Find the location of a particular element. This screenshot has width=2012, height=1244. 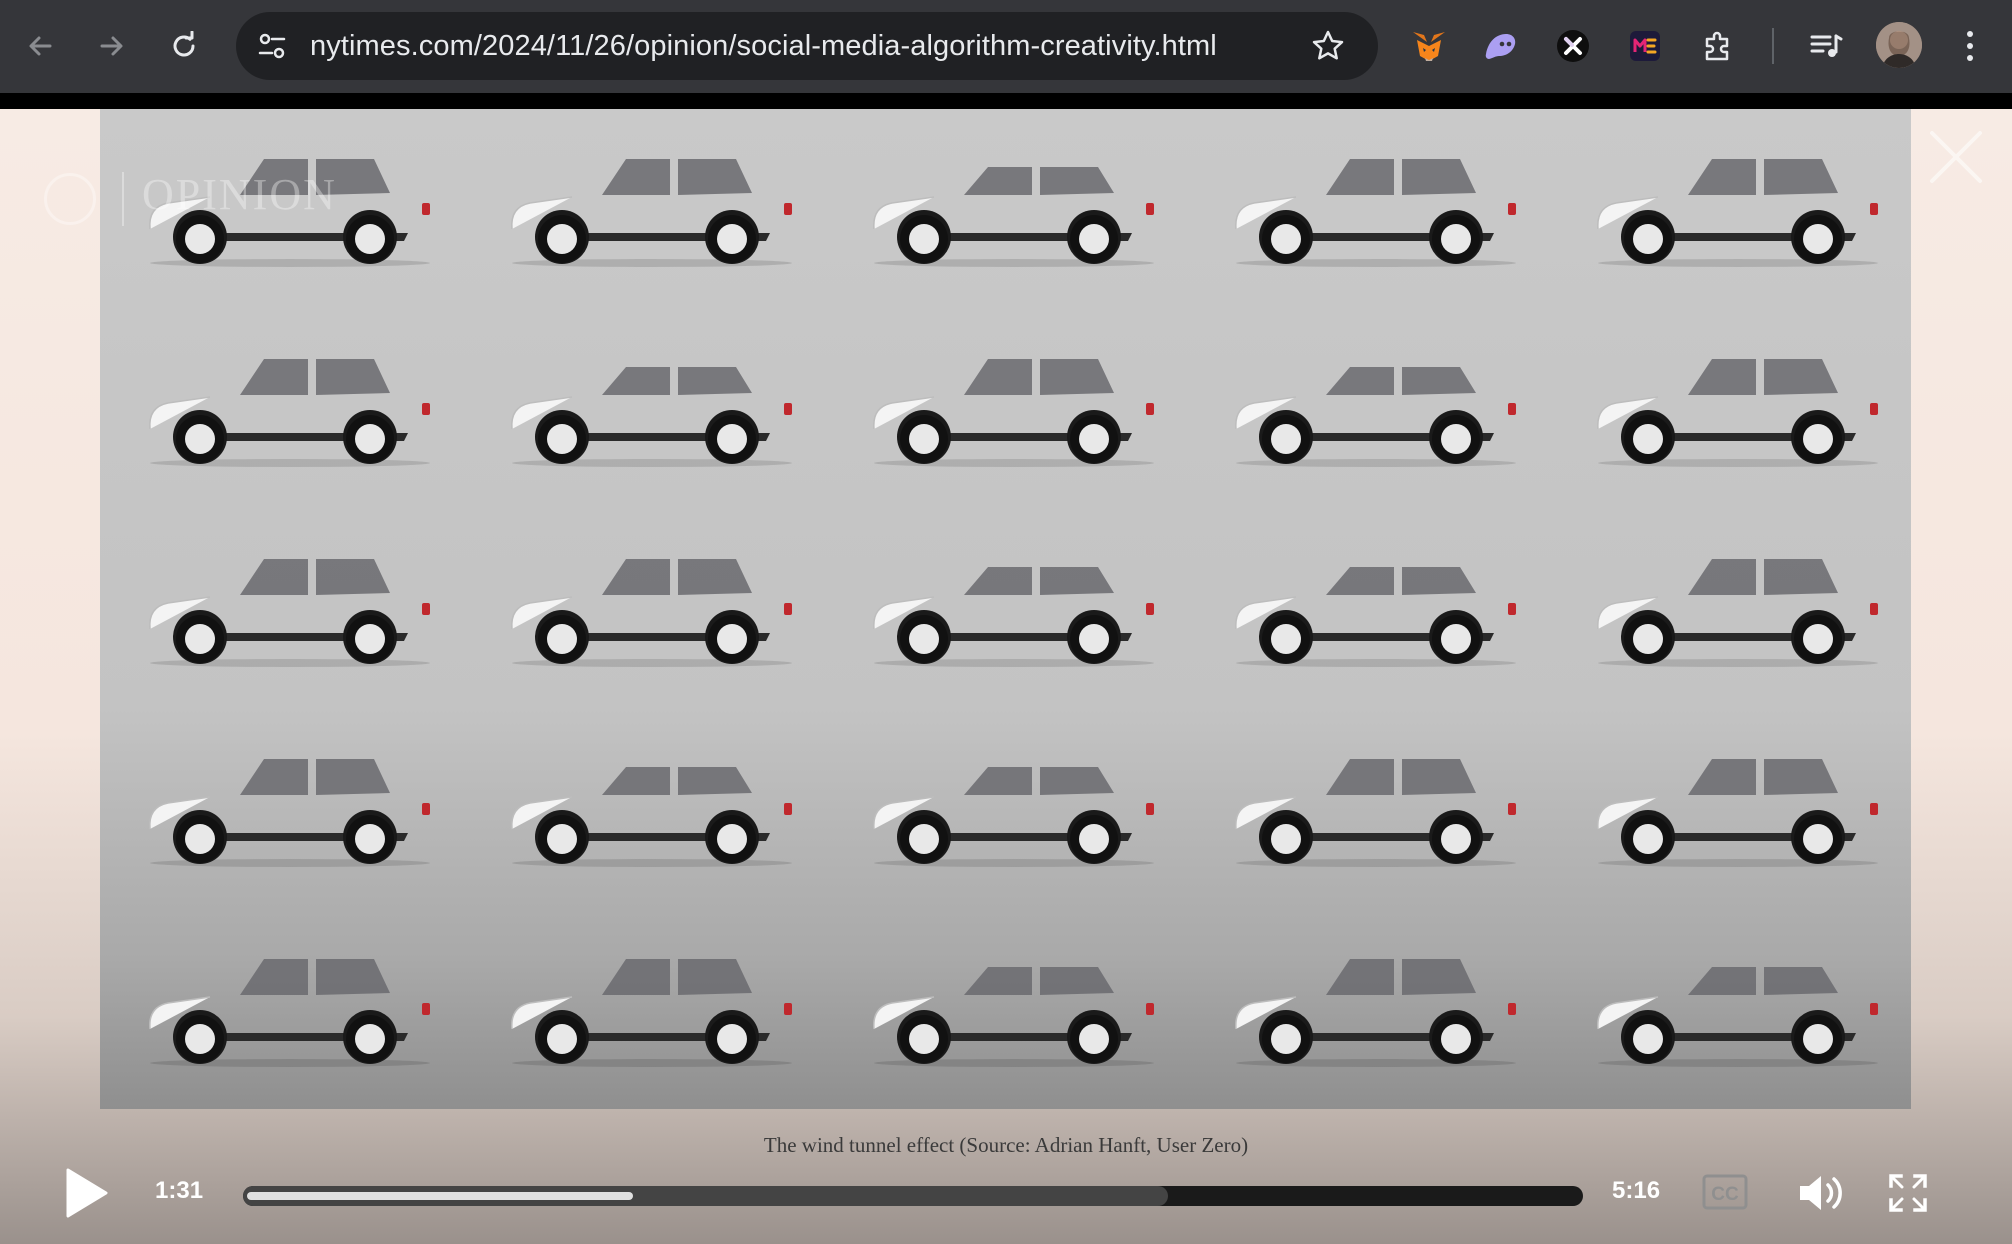

fullscreen-button is located at coordinates (1908, 1195).